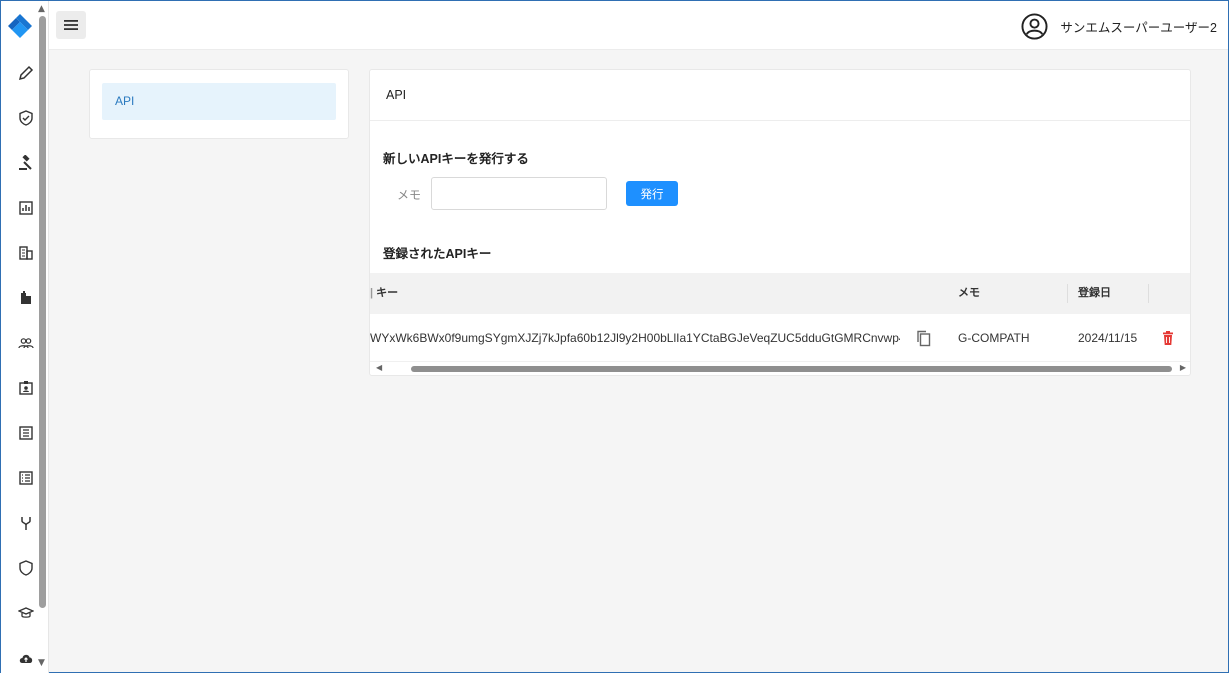 The height and width of the screenshot is (673, 1229). What do you see at coordinates (20, 26) in the screenshot?
I see `app-logo-icon` at bounding box center [20, 26].